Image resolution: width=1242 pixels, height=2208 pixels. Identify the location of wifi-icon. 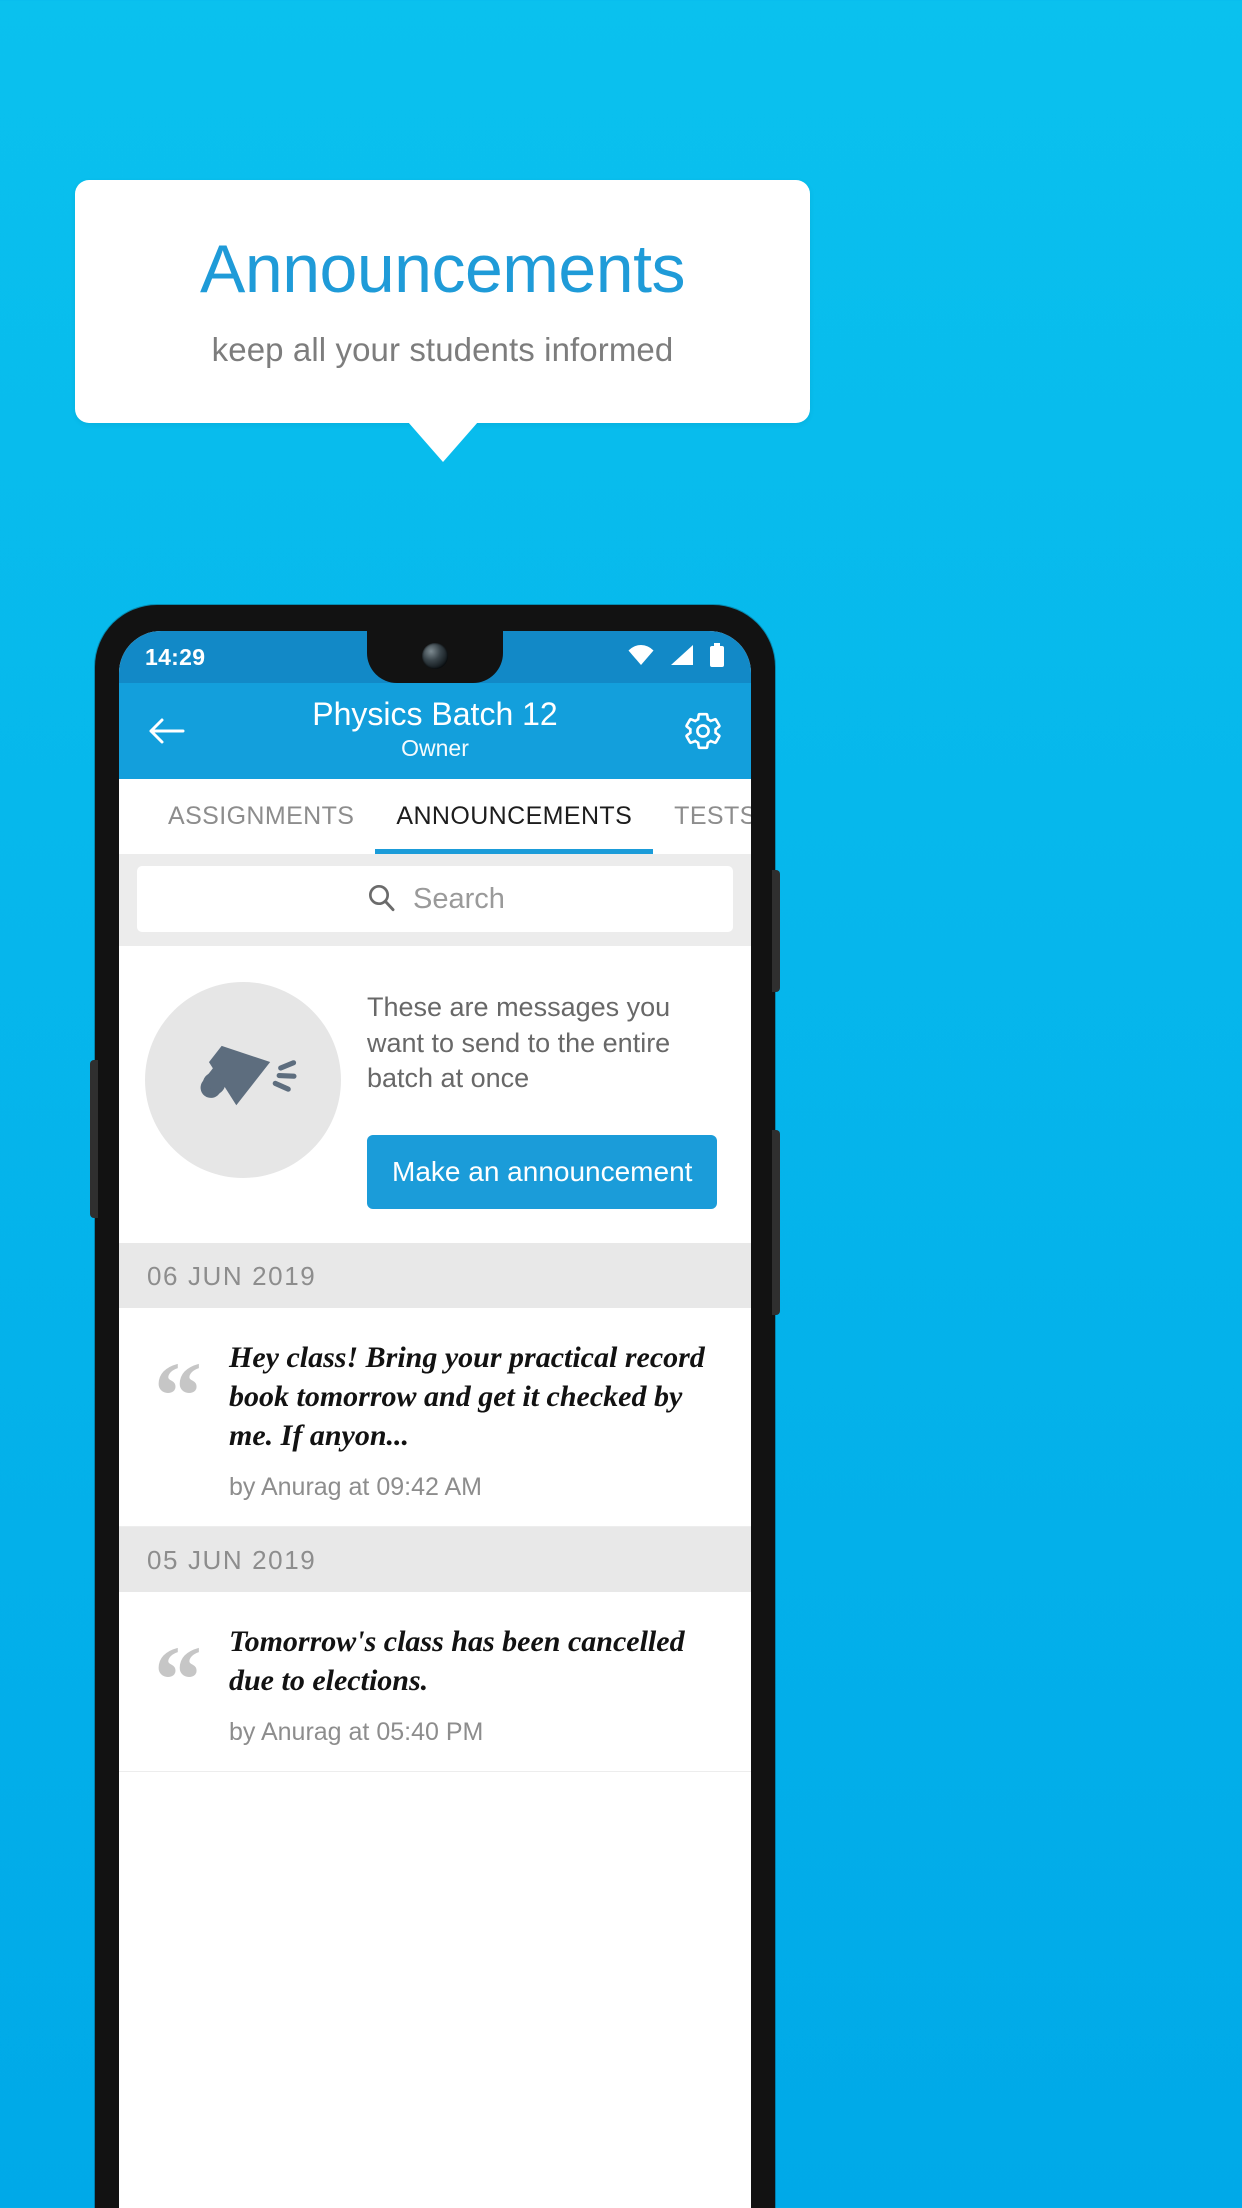
(641, 657).